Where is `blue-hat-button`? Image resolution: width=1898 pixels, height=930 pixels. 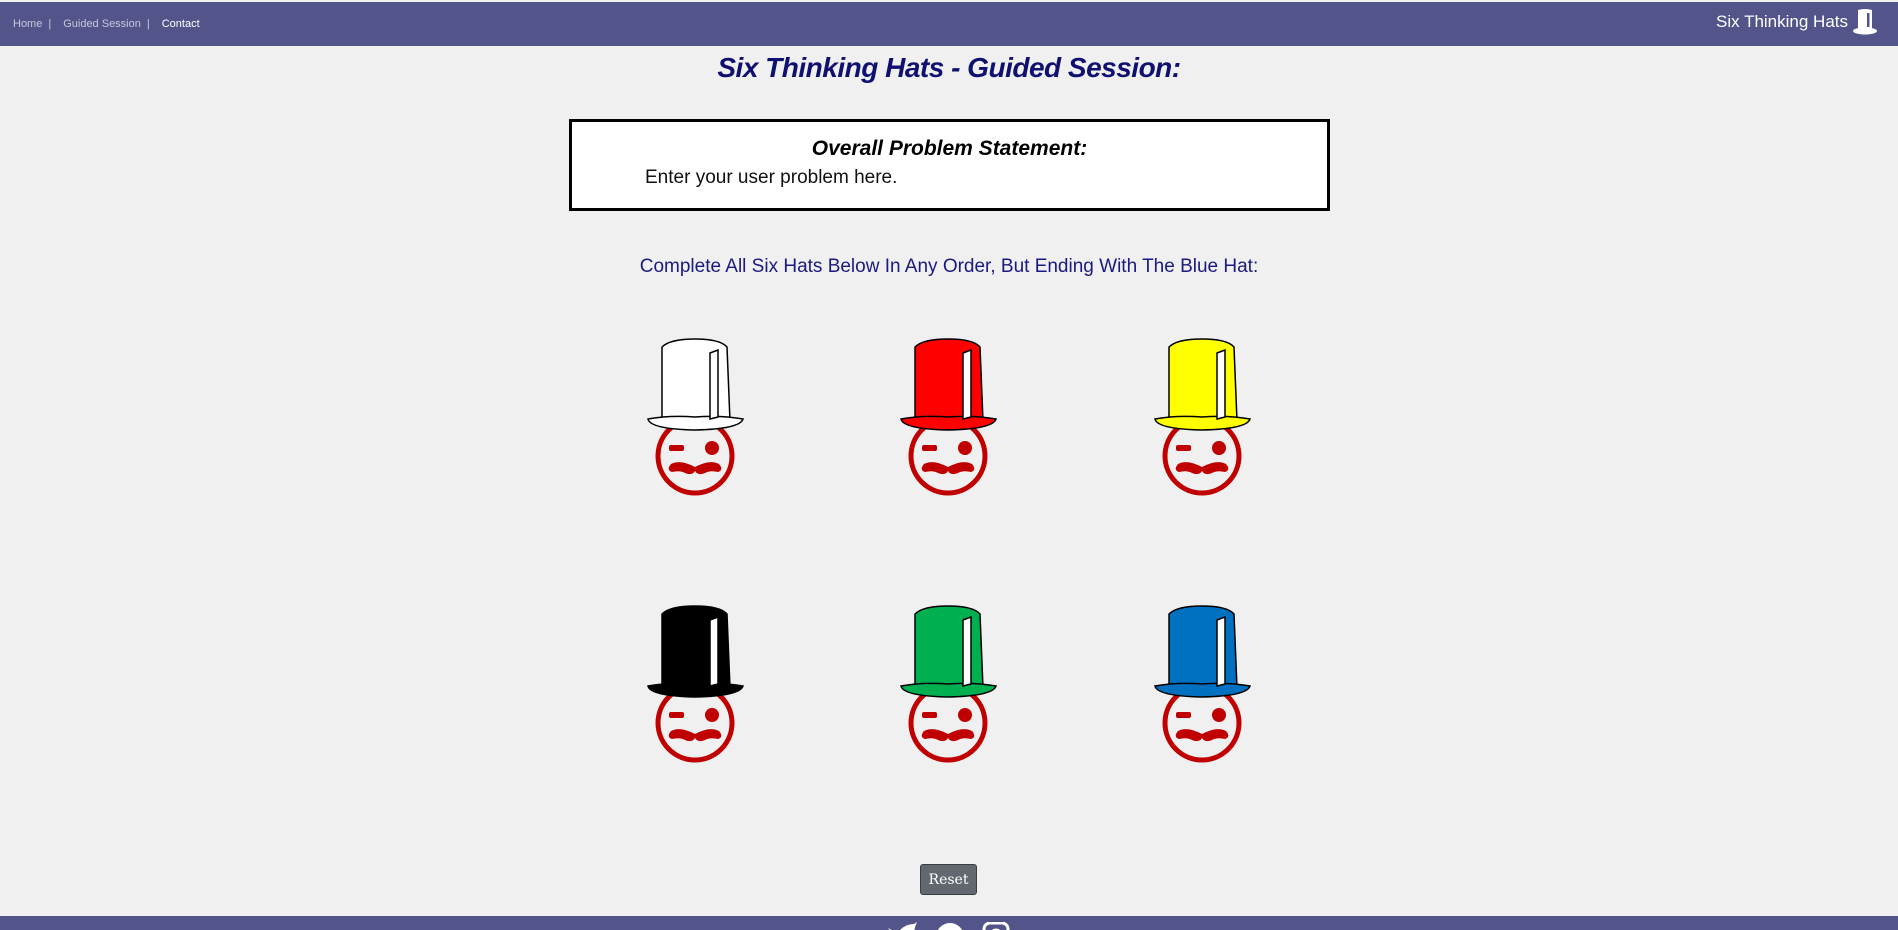 blue-hat-button is located at coordinates (1202, 685).